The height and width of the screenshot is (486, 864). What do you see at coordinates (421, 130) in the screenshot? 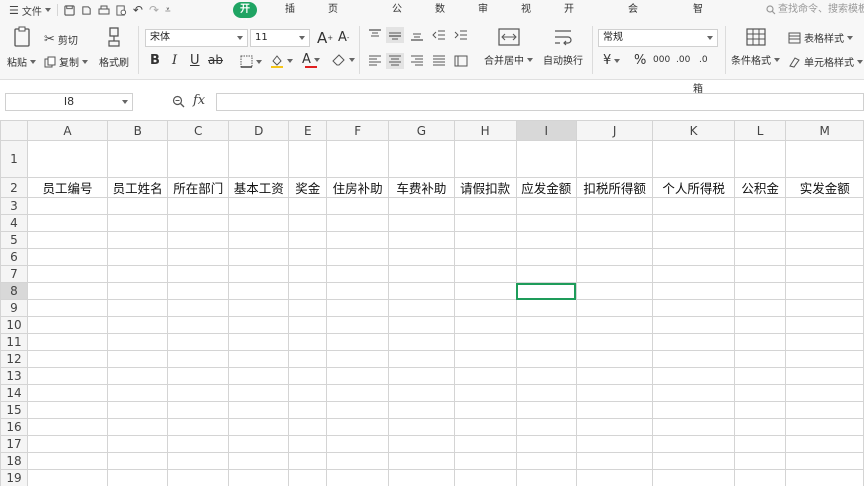
I see `column-header: G` at bounding box center [421, 130].